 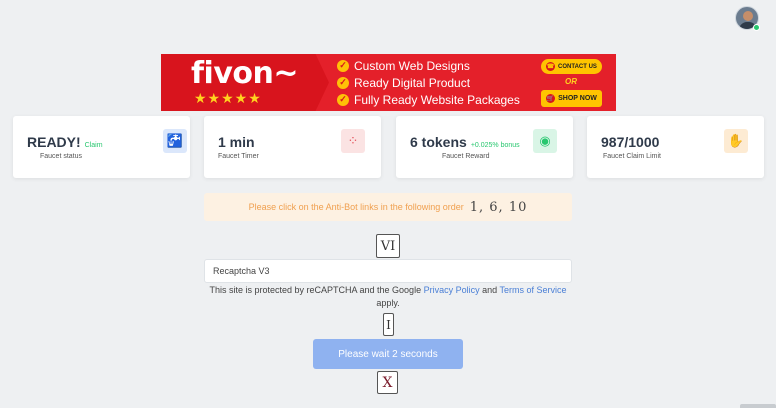 I want to click on terms-of-service-link: Terms of Service, so click(x=533, y=290).